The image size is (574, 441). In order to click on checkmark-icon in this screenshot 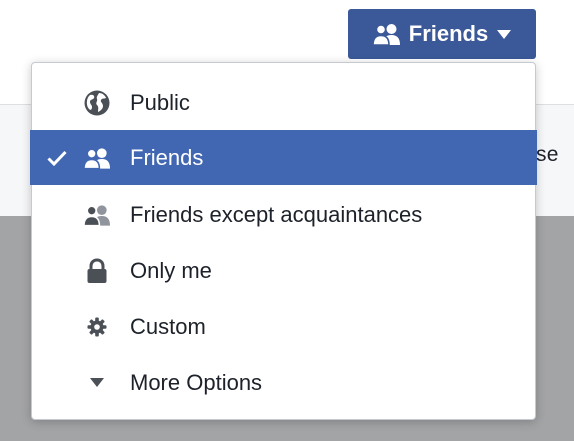, I will do `click(57, 157)`.